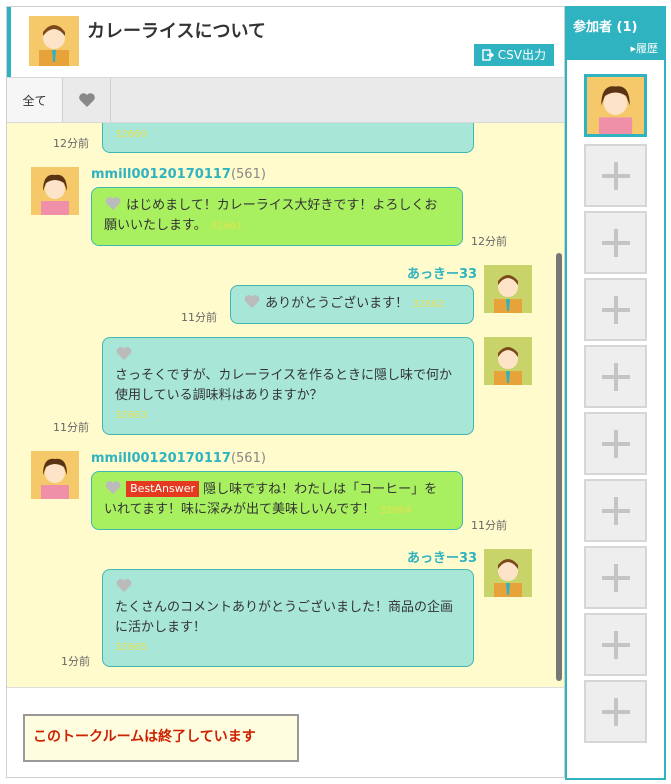  I want to click on message-number: 32662, so click(428, 304).